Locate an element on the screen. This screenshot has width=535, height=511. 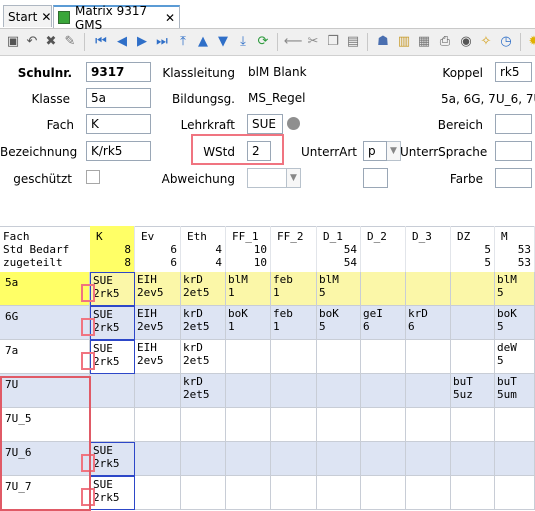
schulnr-field: 9317 is located at coordinates (118, 72).